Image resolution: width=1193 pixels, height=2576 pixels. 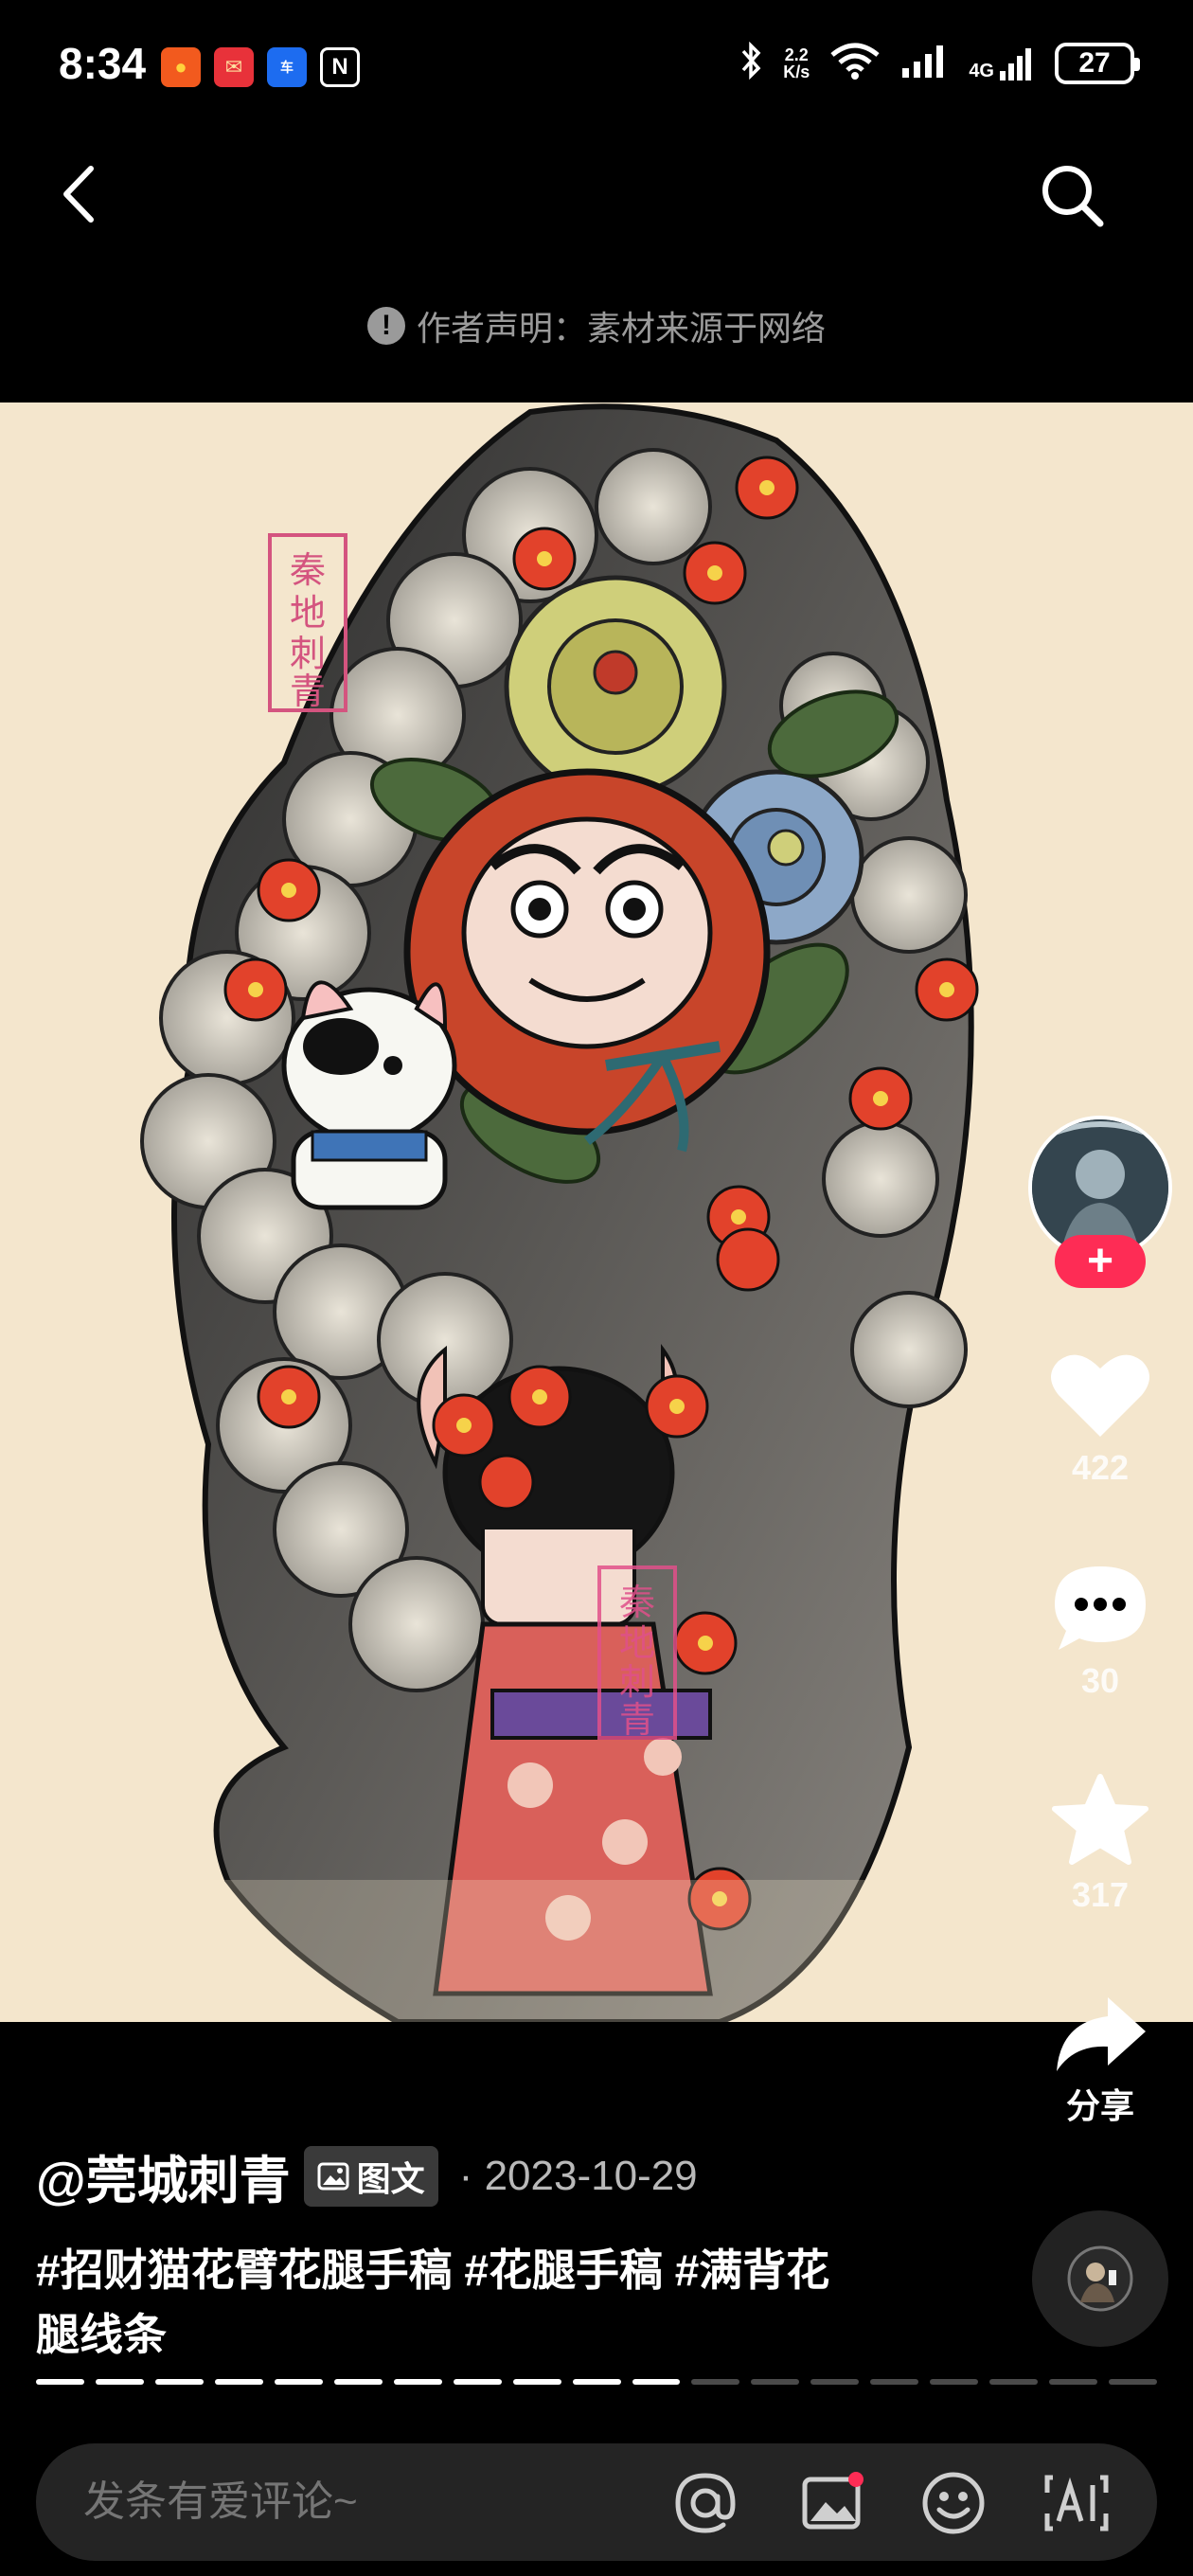 What do you see at coordinates (308, 613) in the screenshot?
I see `seal-char-2: 地` at bounding box center [308, 613].